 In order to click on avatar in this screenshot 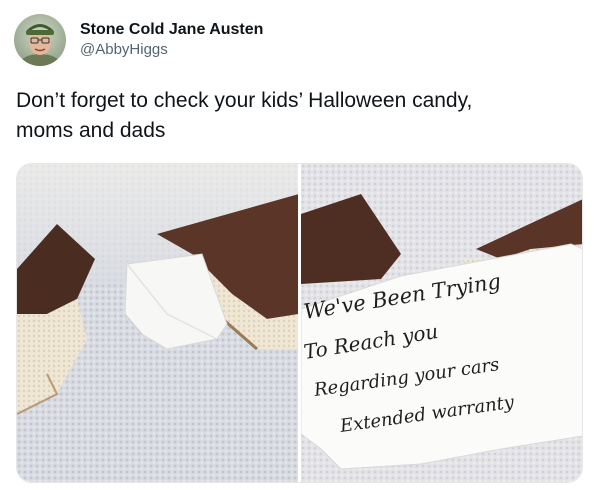, I will do `click(40, 40)`.